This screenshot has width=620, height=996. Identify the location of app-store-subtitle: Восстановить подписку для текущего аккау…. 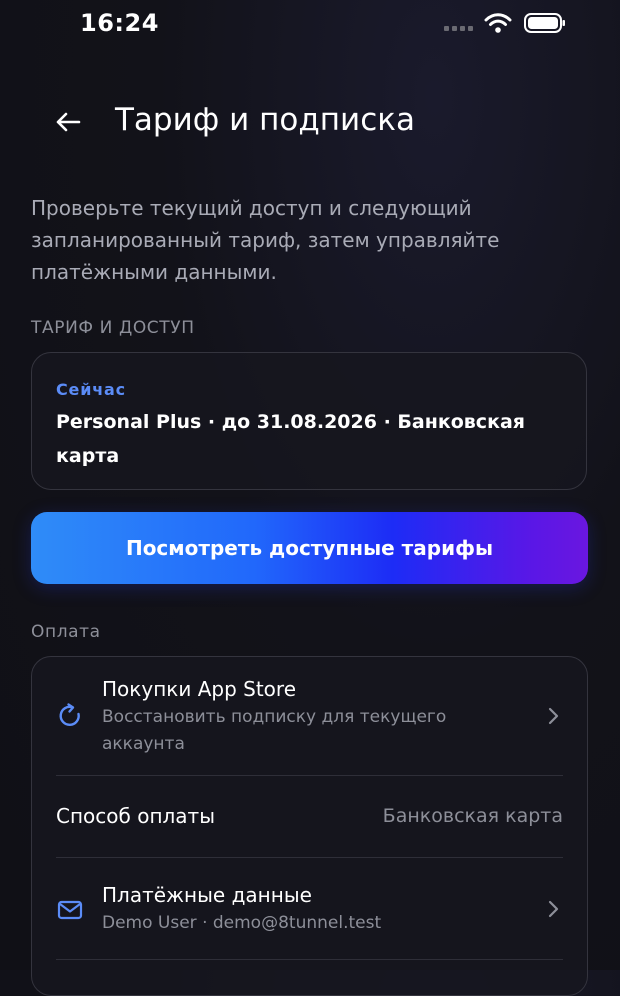
(274, 730).